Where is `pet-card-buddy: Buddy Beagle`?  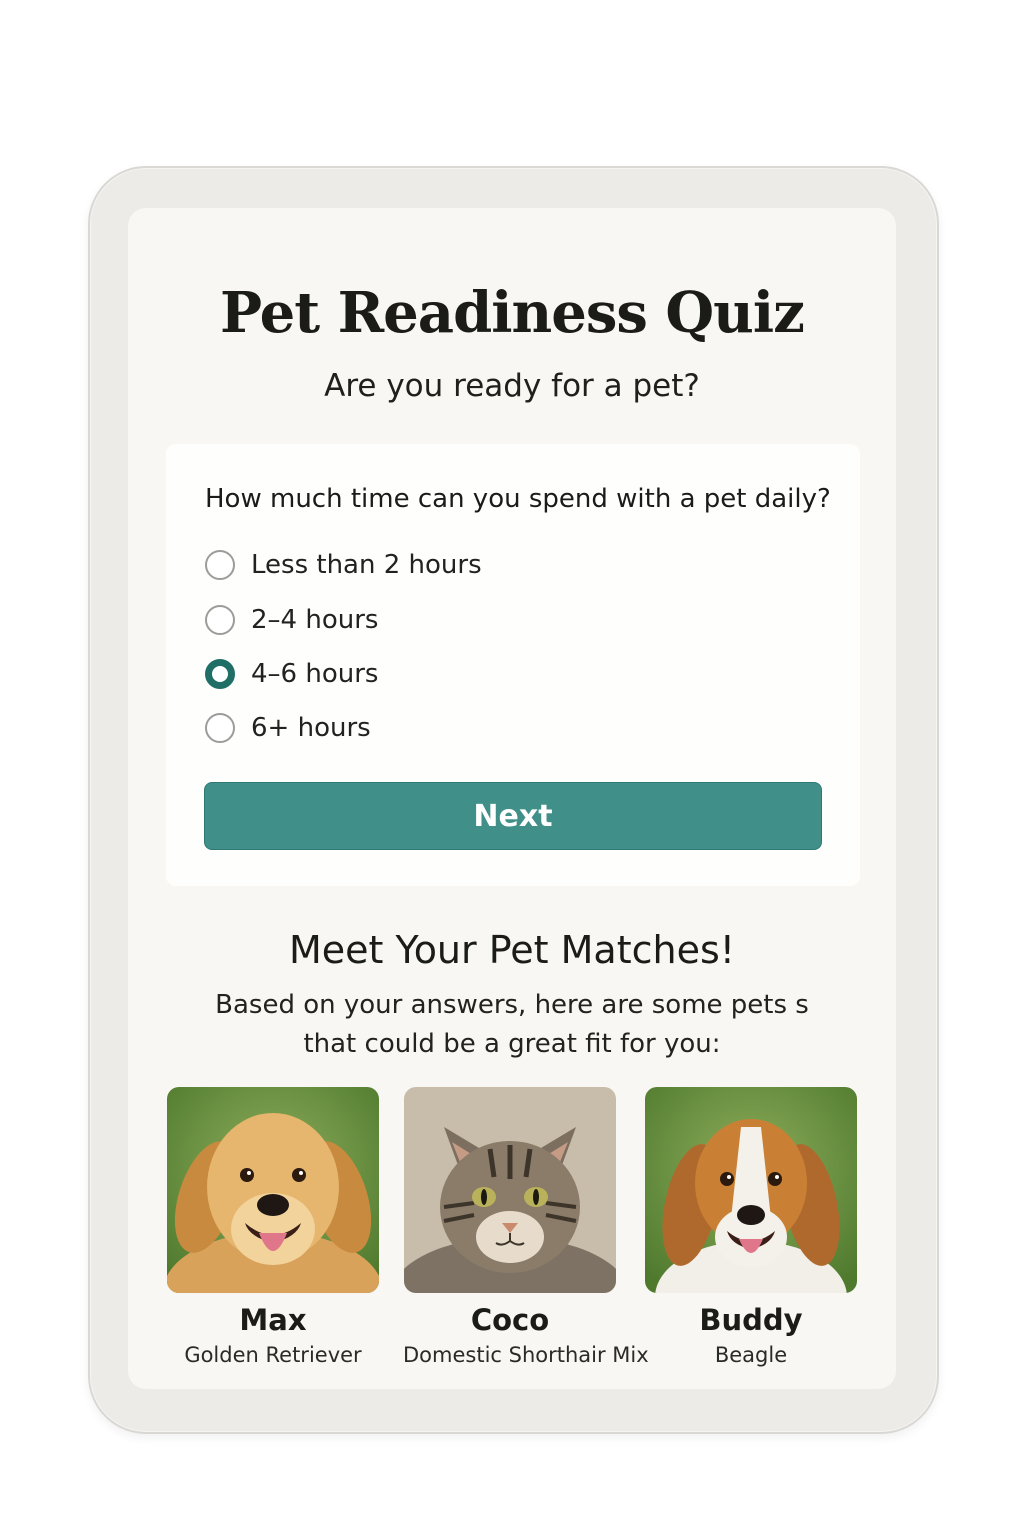 pet-card-buddy: Buddy Beagle is located at coordinates (751, 1227).